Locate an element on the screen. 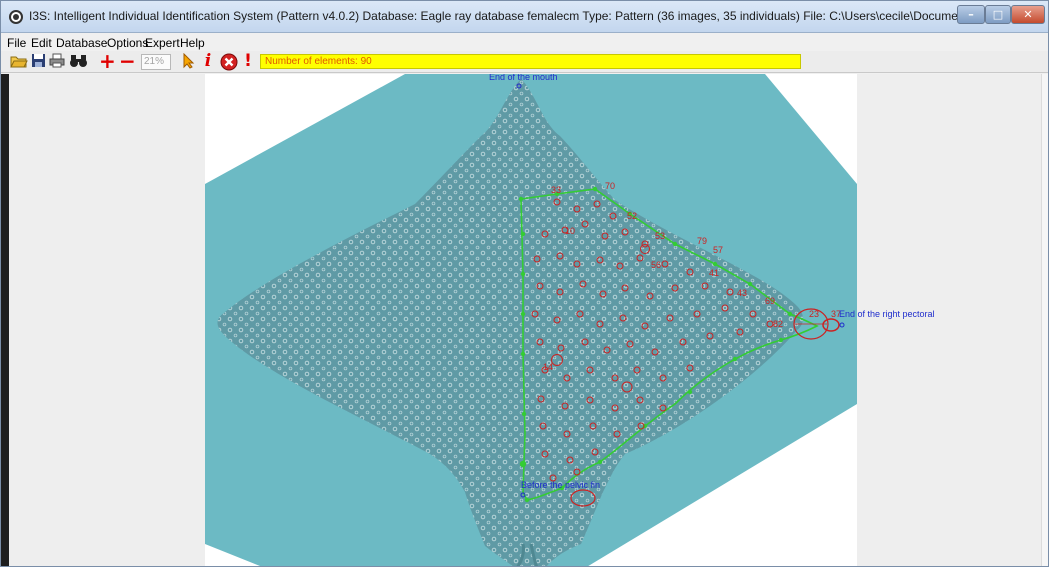 This screenshot has height=567, width=1049. menu-options: Options is located at coordinates (127, 43).